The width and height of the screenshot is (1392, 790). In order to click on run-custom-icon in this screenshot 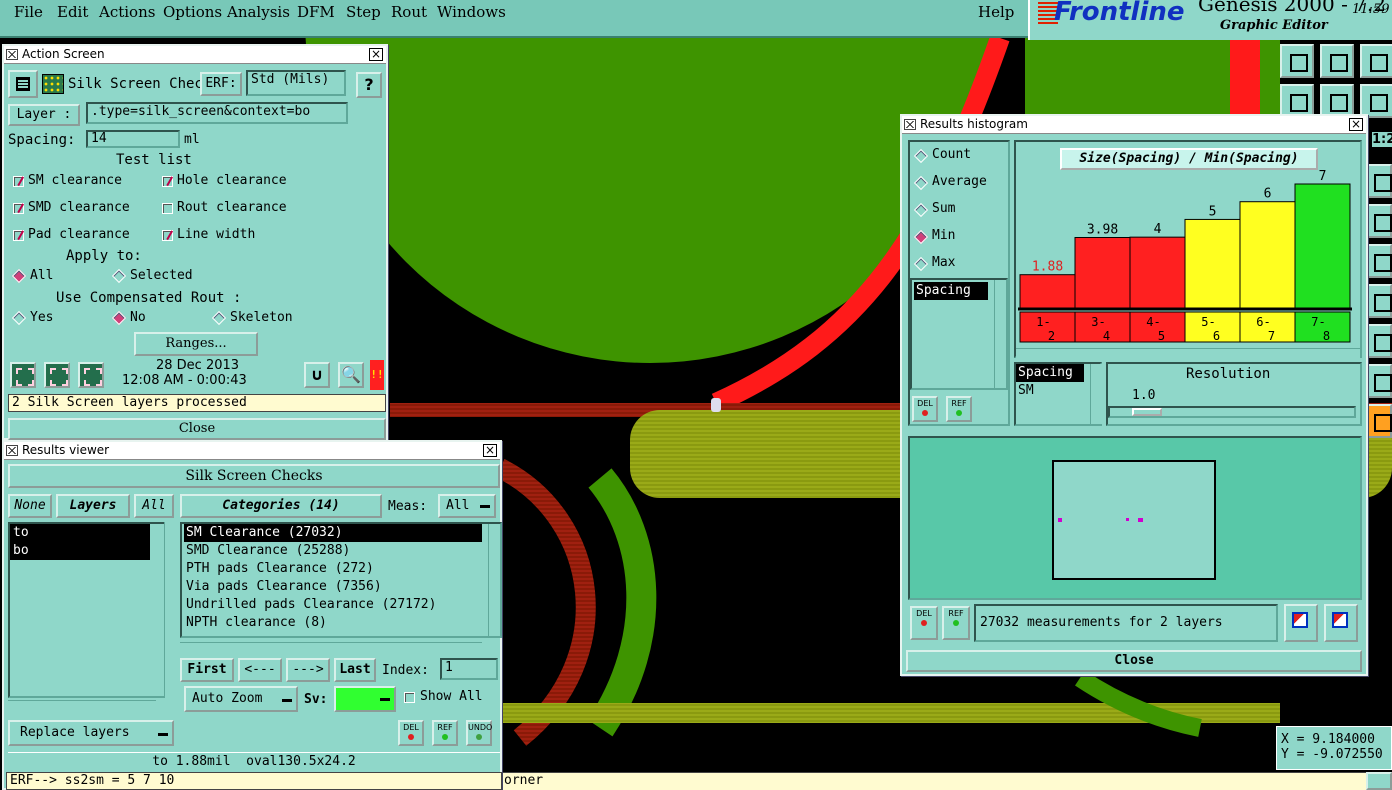, I will do `click(91, 375)`.